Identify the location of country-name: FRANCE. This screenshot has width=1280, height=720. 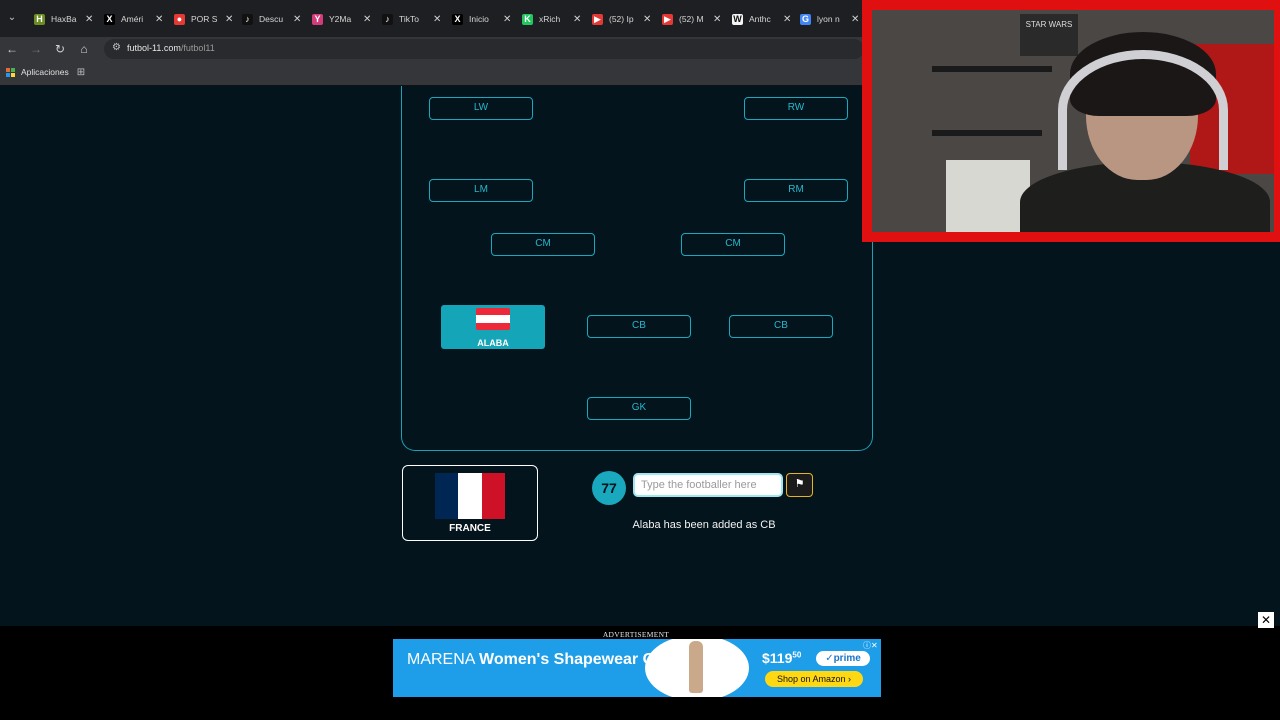
(470, 528).